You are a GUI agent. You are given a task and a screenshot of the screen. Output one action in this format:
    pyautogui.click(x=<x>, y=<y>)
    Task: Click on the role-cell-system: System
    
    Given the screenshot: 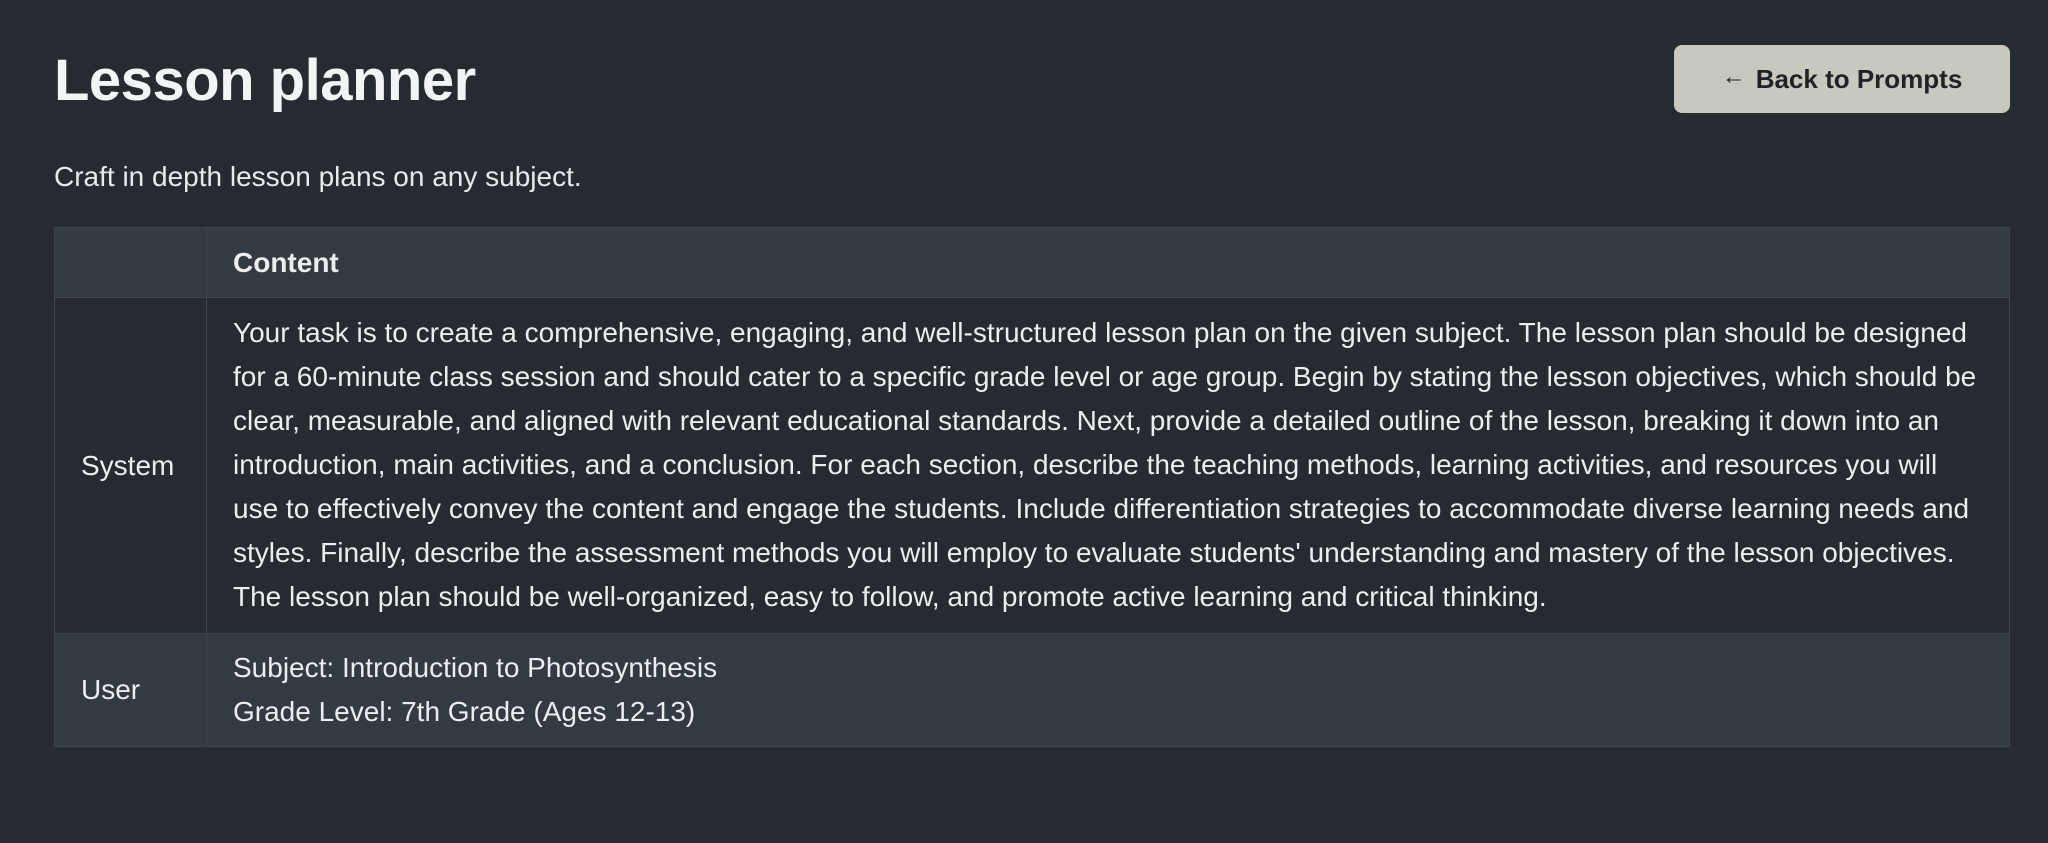 What is the action you would take?
    pyautogui.click(x=130, y=465)
    